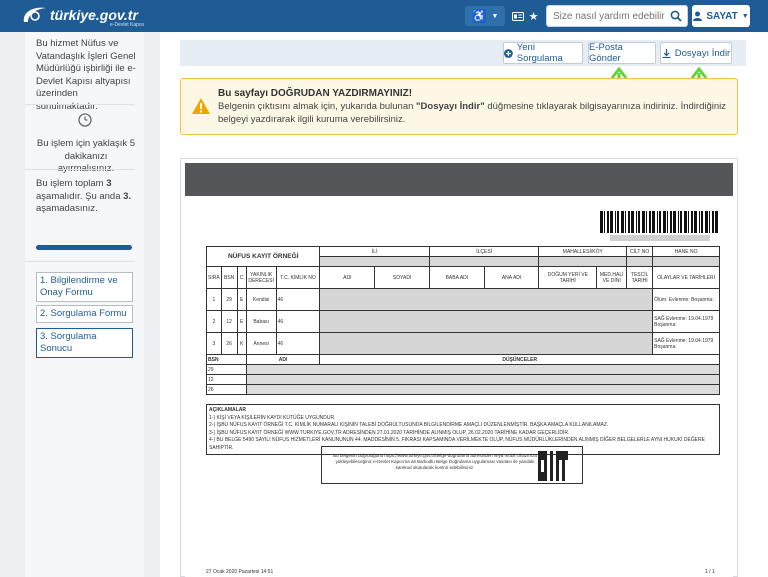 This screenshot has height=577, width=768. Describe the element at coordinates (214, 277) in the screenshot. I see `col-header: SIRA` at that location.